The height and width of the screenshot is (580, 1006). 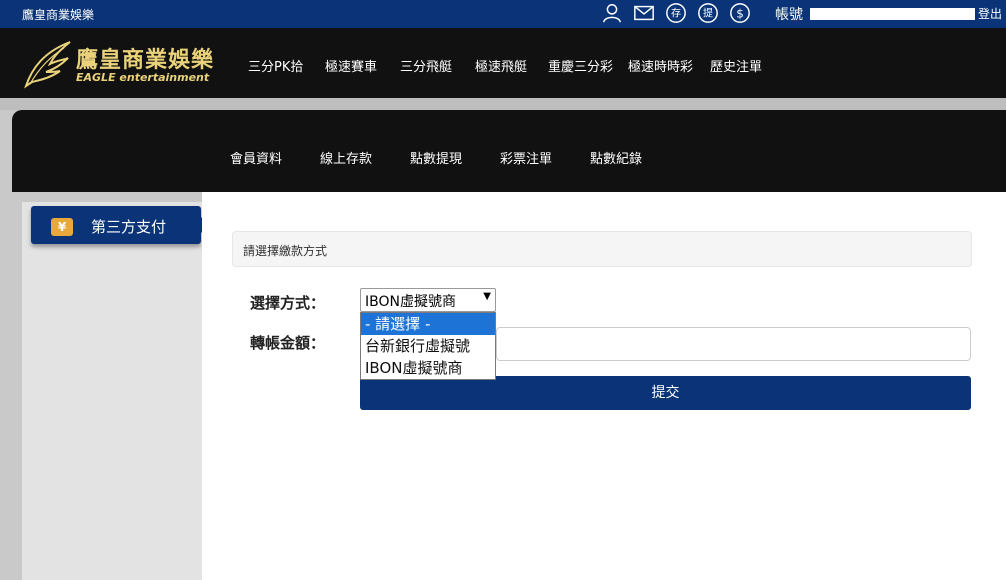 I want to click on nav-item: 三分飛艇, so click(x=437, y=65).